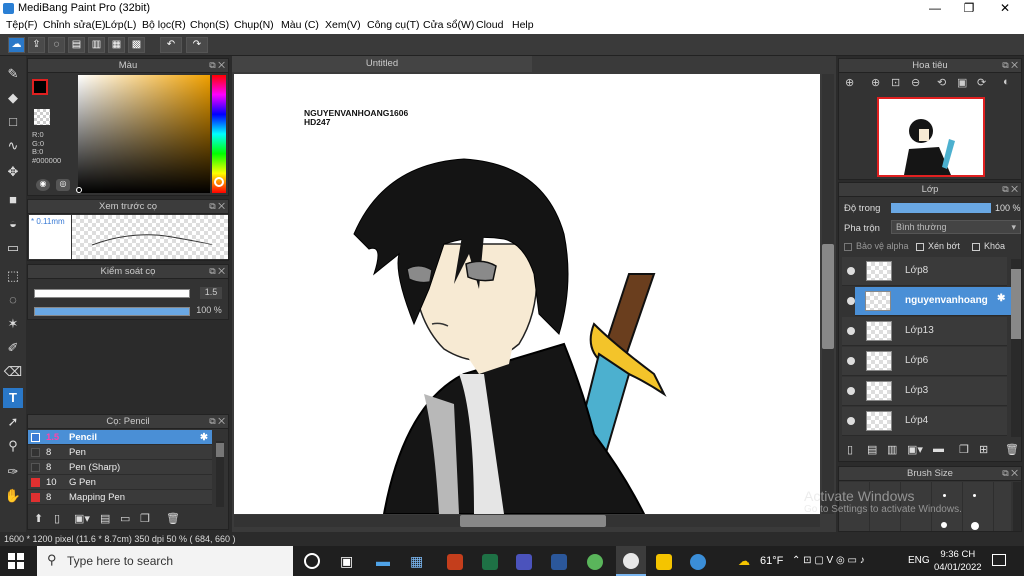 The width and height of the screenshot is (1024, 576). What do you see at coordinates (13, 300) in the screenshot?
I see `lasso-tool-icon: ◌` at bounding box center [13, 300].